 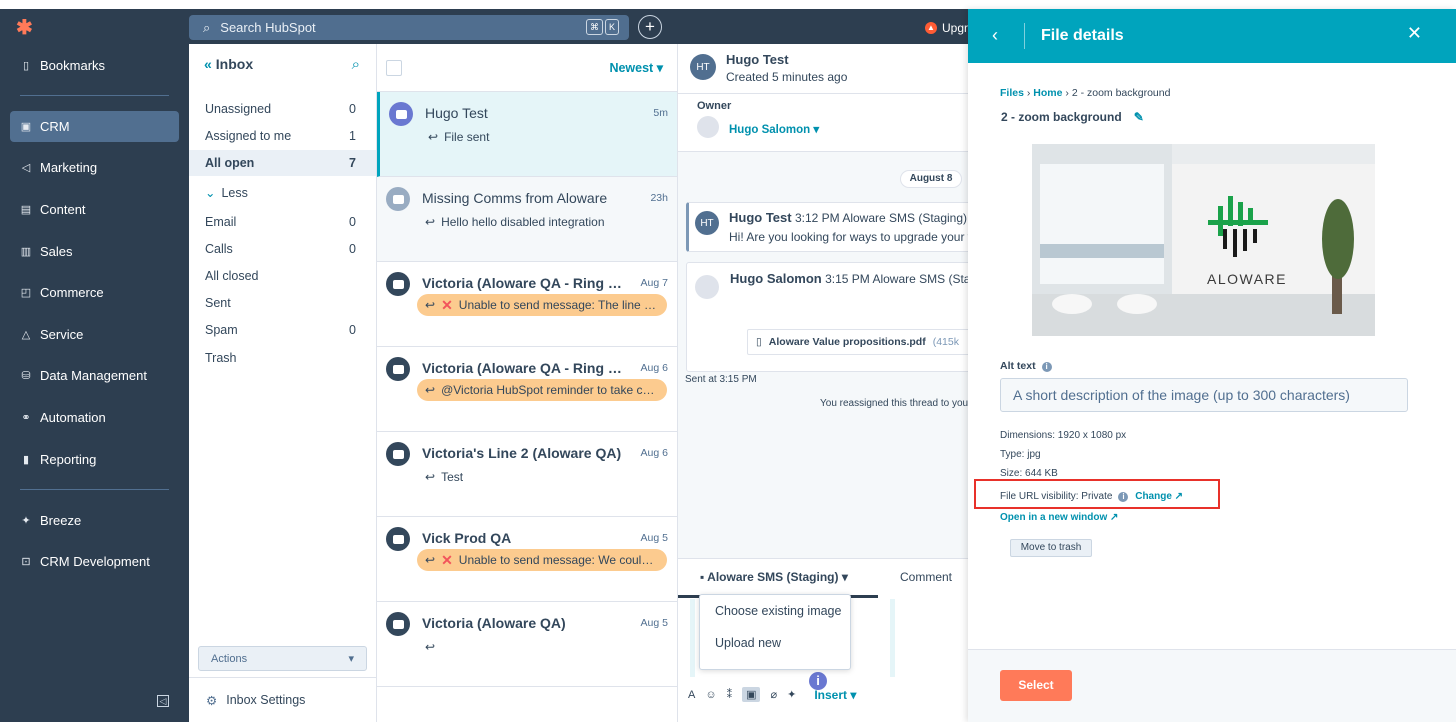 What do you see at coordinates (73, 417) in the screenshot?
I see `nav-label: Automation` at bounding box center [73, 417].